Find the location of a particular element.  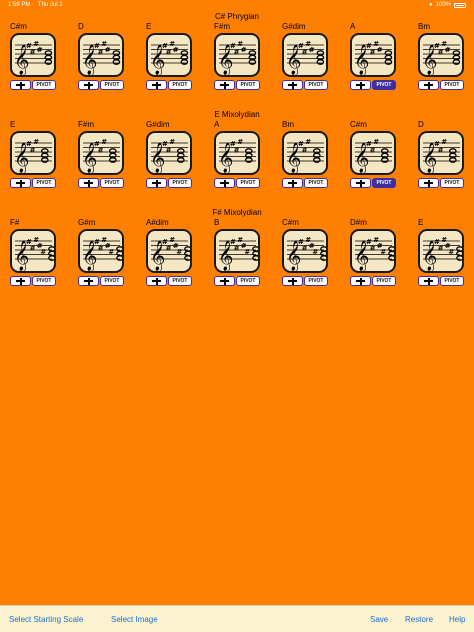

plus-icon is located at coordinates (360, 85).